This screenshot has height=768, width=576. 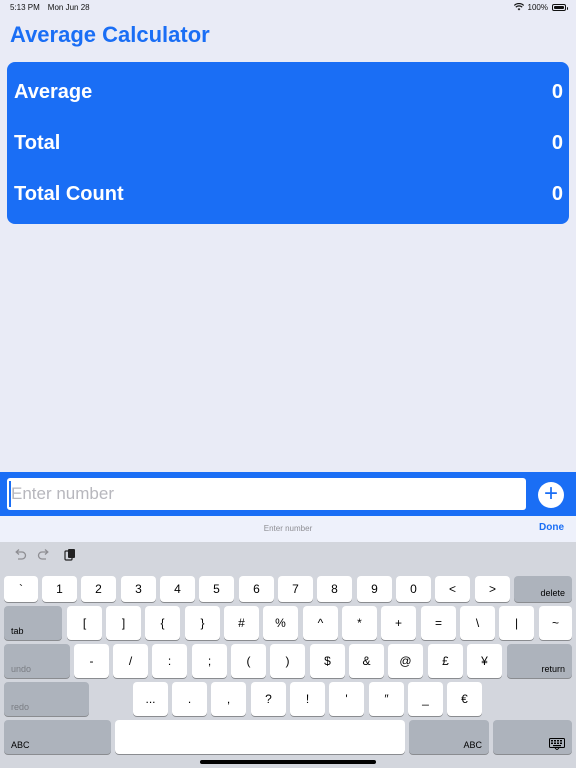 What do you see at coordinates (241, 623) in the screenshot?
I see `key-hash: #` at bounding box center [241, 623].